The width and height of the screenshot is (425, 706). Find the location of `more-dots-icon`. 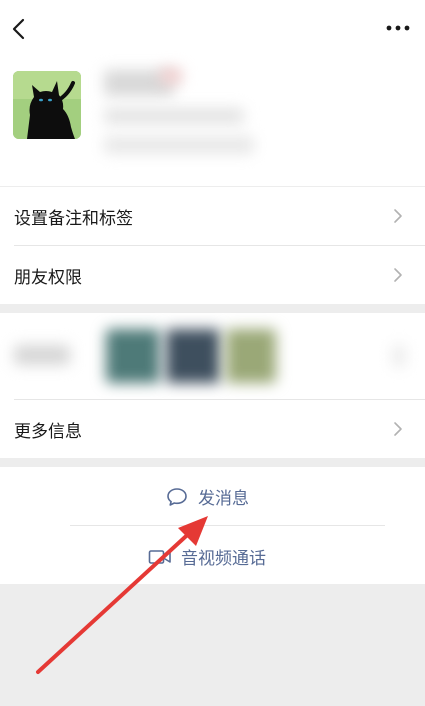

more-dots-icon is located at coordinates (398, 28).